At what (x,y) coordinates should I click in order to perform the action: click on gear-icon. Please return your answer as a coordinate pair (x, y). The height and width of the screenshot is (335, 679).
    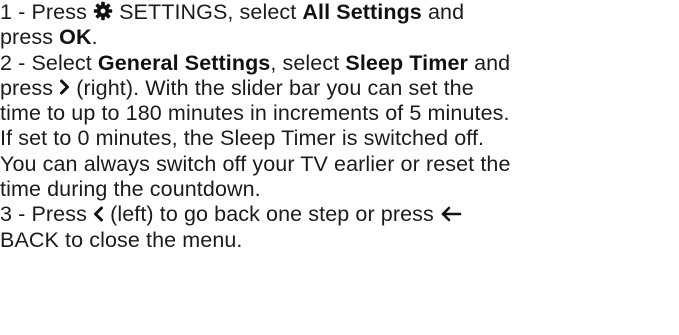
    Looking at the image, I should click on (103, 11).